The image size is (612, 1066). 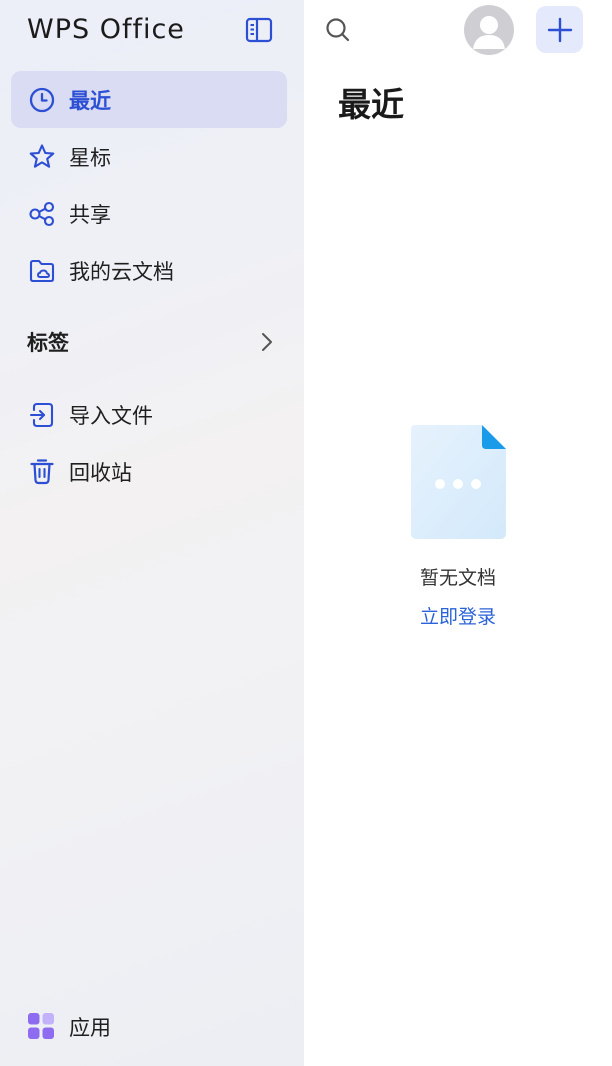 I want to click on nav-item-trash: 回收站, so click(x=149, y=471).